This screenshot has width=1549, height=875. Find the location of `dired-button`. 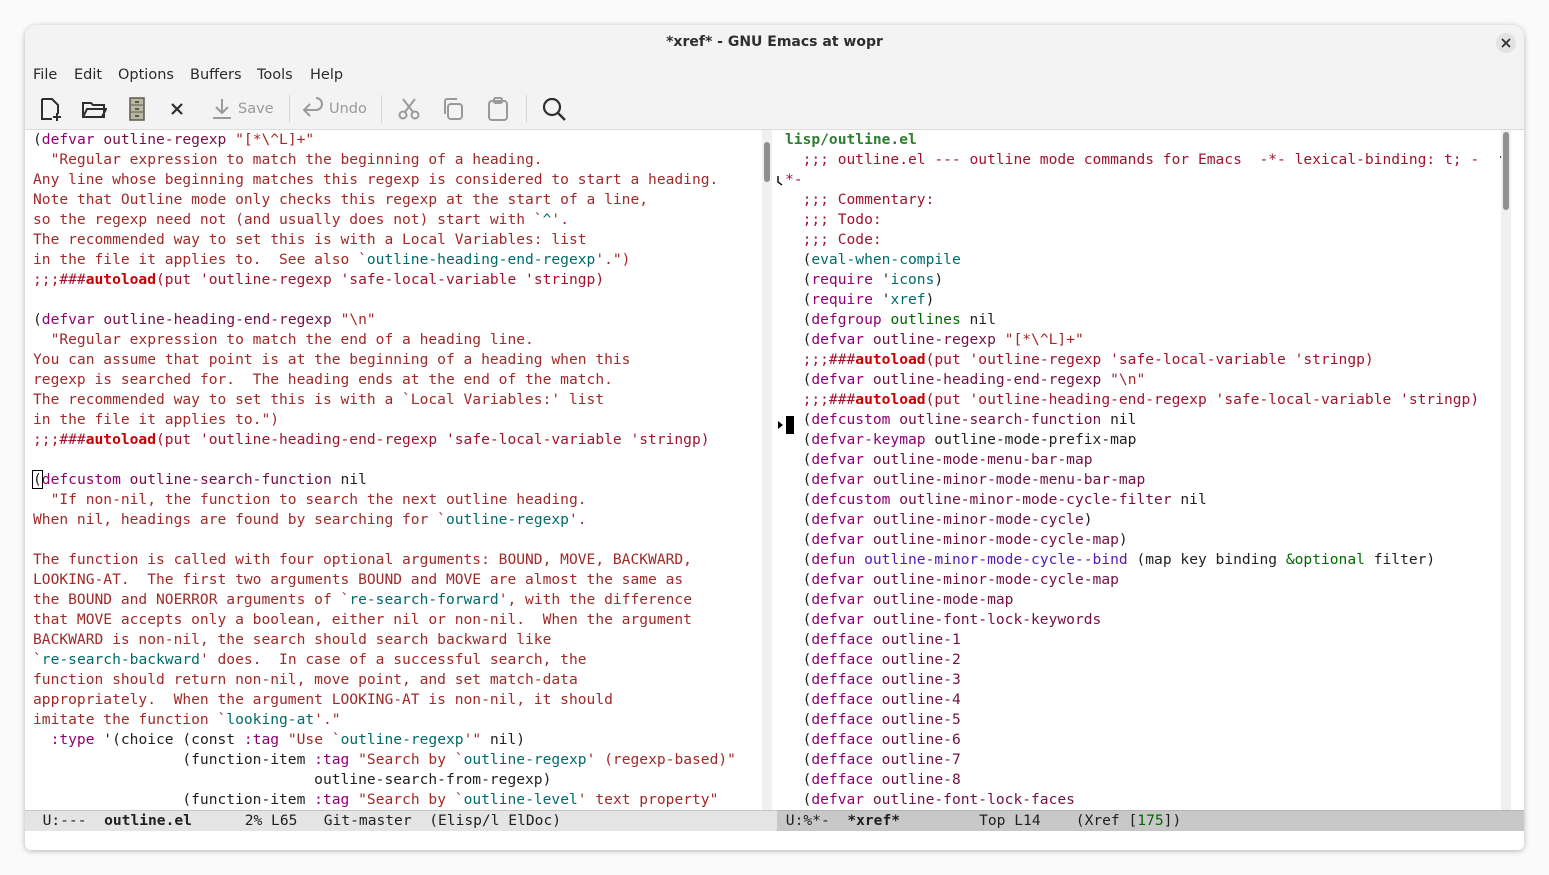

dired-button is located at coordinates (137, 109).